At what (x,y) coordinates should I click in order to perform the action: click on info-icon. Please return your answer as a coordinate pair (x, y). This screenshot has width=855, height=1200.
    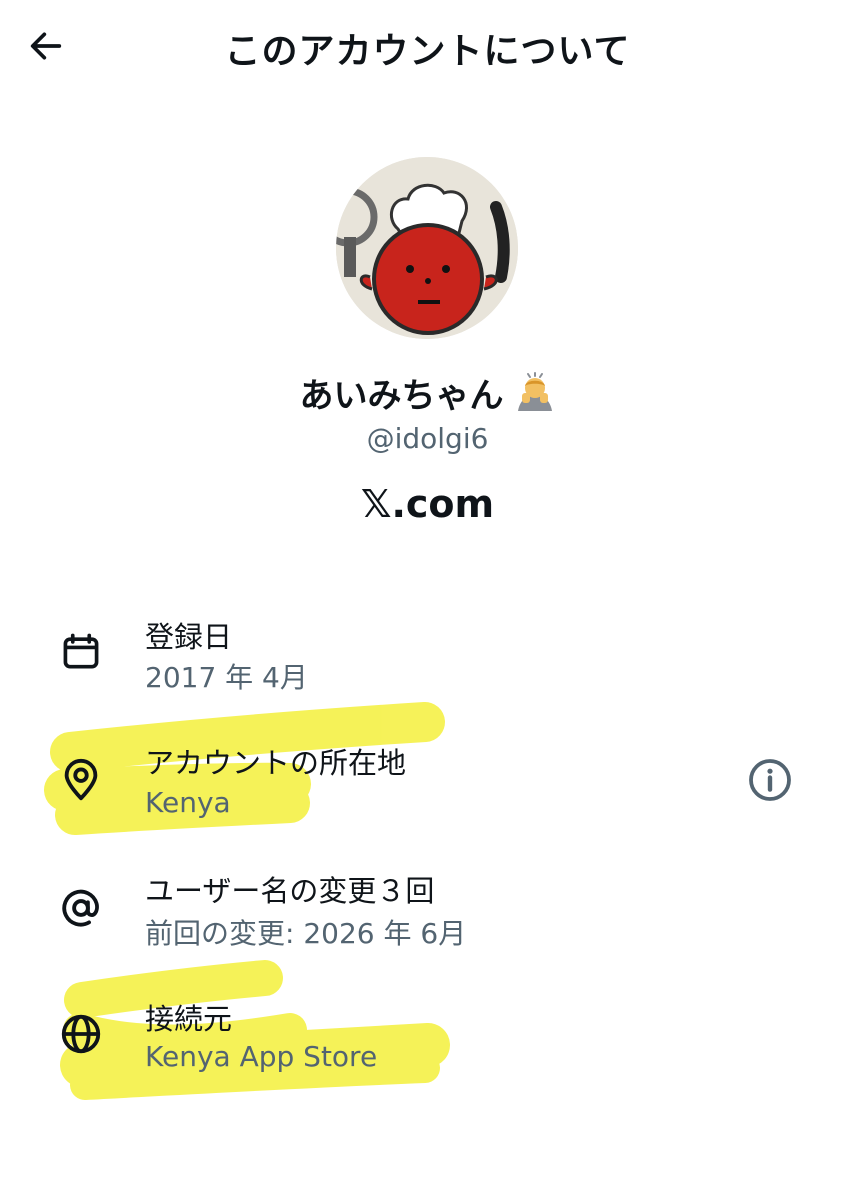
    Looking at the image, I should click on (770, 780).